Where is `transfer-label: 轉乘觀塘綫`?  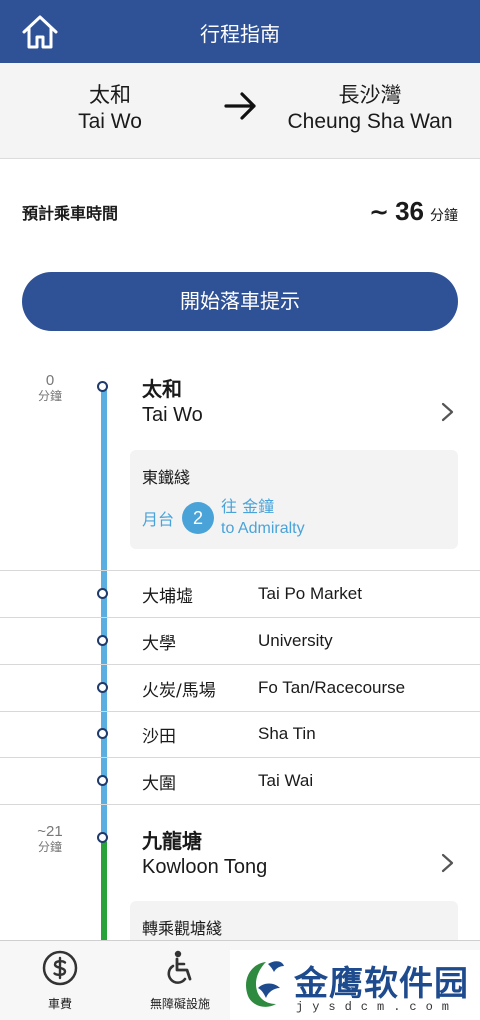 transfer-label: 轉乘觀塘綫 is located at coordinates (182, 928).